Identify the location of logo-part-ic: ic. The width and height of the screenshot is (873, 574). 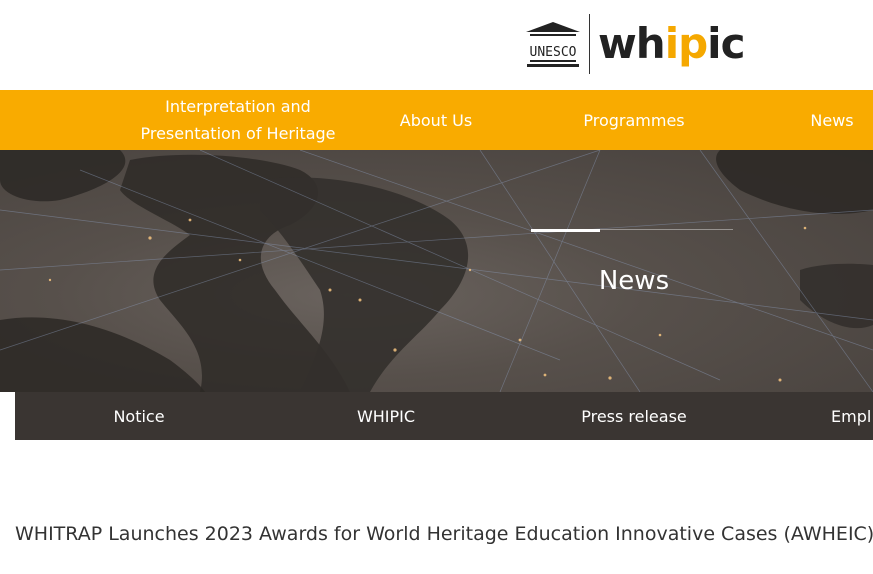
(726, 43).